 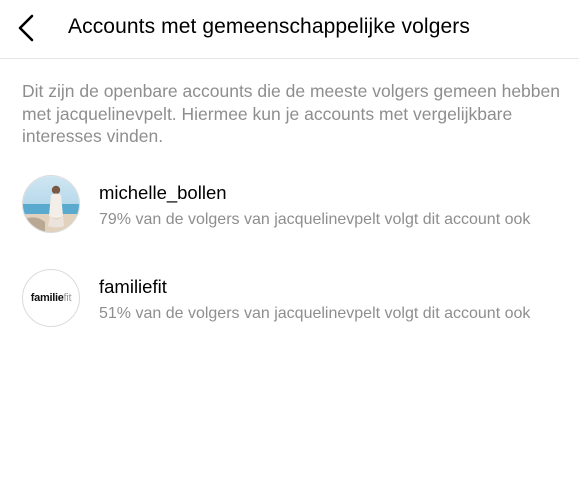 I want to click on familiefit-logo-avatar: familiefit, so click(x=51, y=298).